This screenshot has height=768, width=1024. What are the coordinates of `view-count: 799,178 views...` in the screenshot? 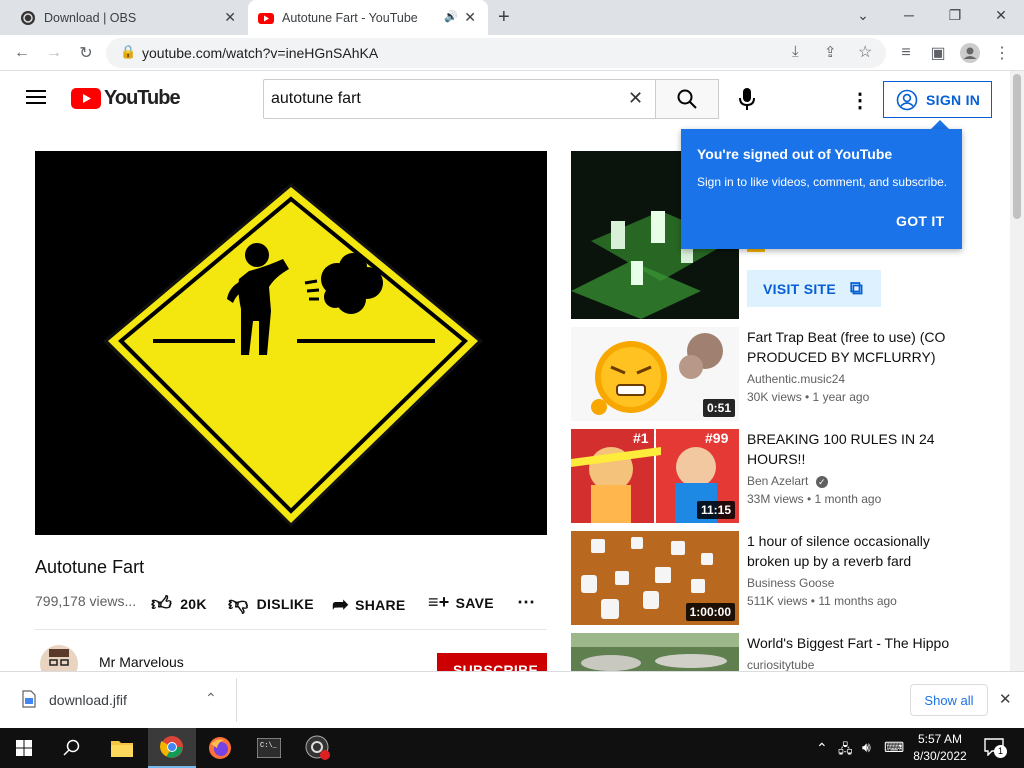 It's located at (86, 601).